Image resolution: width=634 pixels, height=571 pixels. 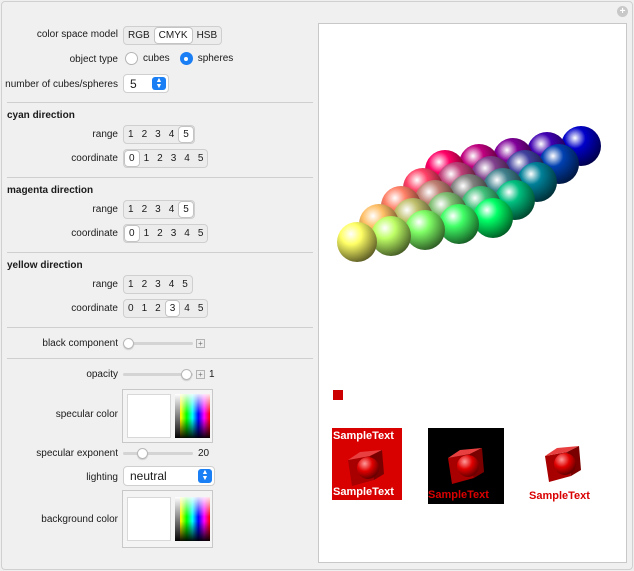 I want to click on background-color-picker, so click(x=167, y=519).